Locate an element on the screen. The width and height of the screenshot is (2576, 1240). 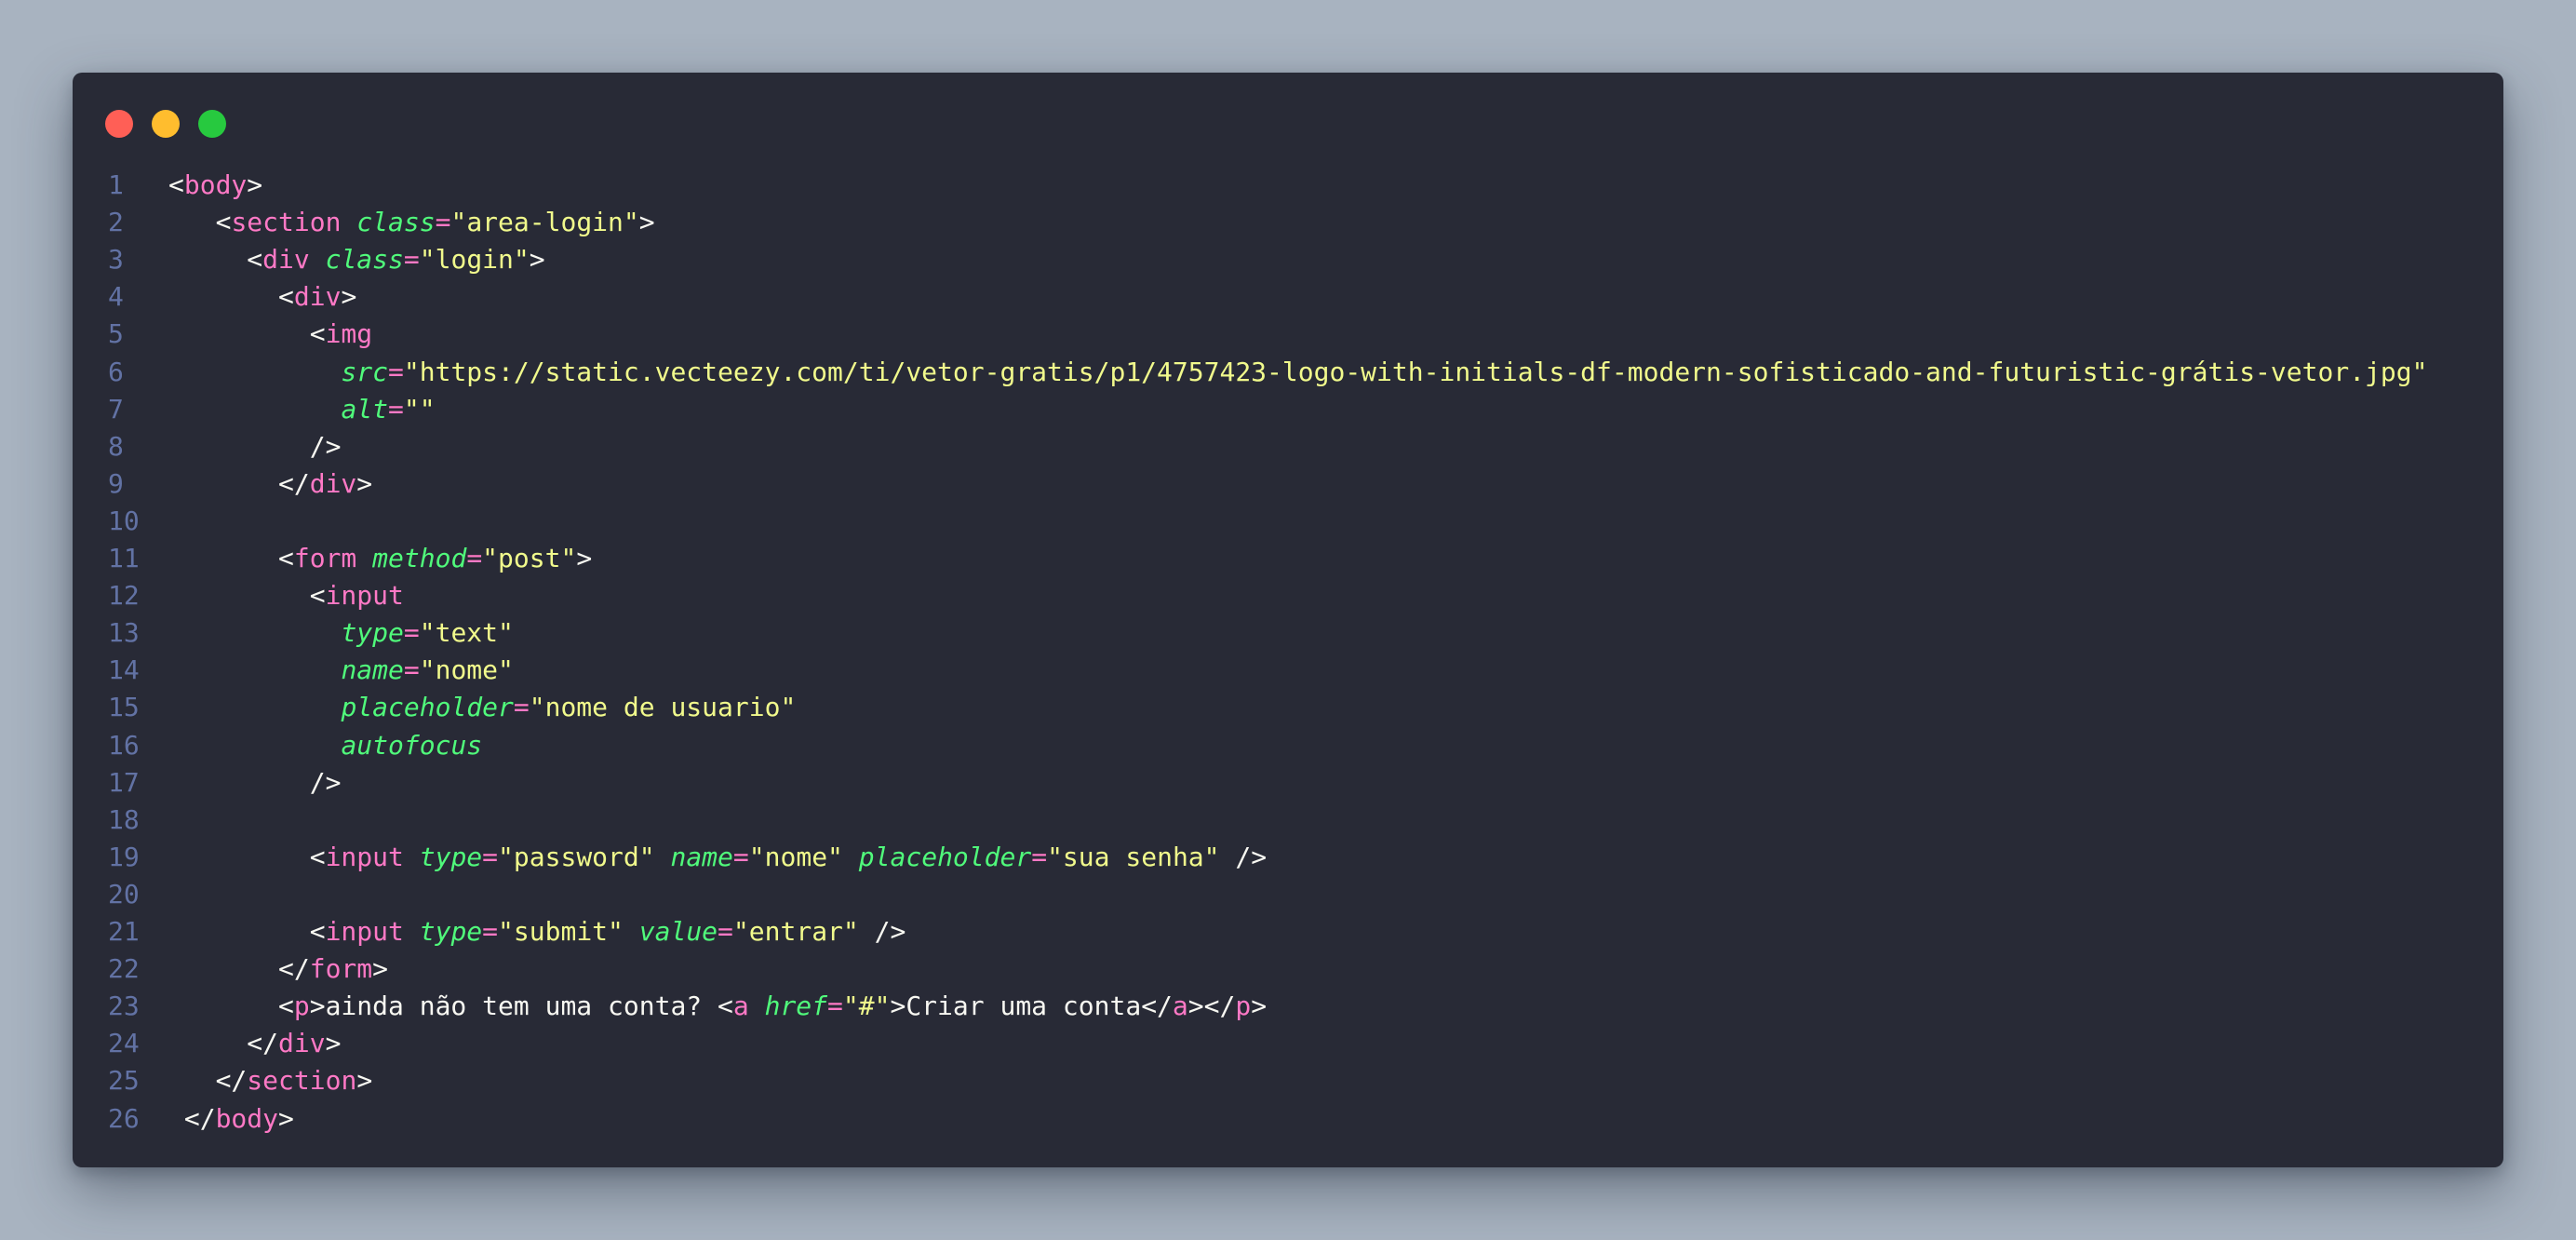
code-text: <div class="login"> is located at coordinates (356, 259).